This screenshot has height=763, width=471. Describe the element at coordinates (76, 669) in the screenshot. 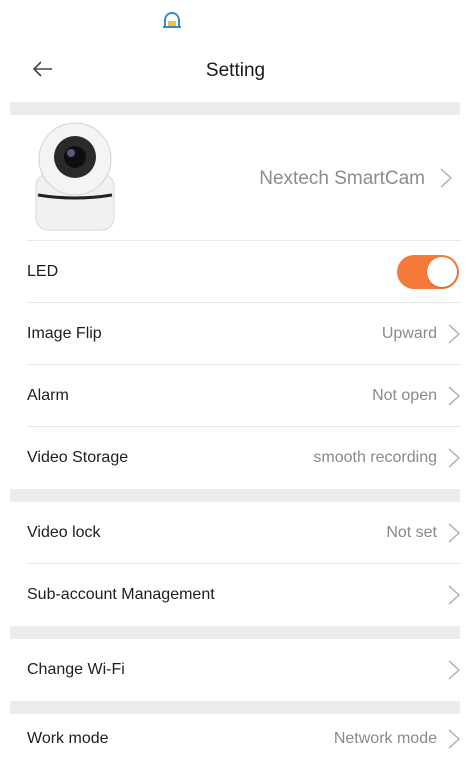

I see `change-wifi-label: Change Wi-Fi` at that location.